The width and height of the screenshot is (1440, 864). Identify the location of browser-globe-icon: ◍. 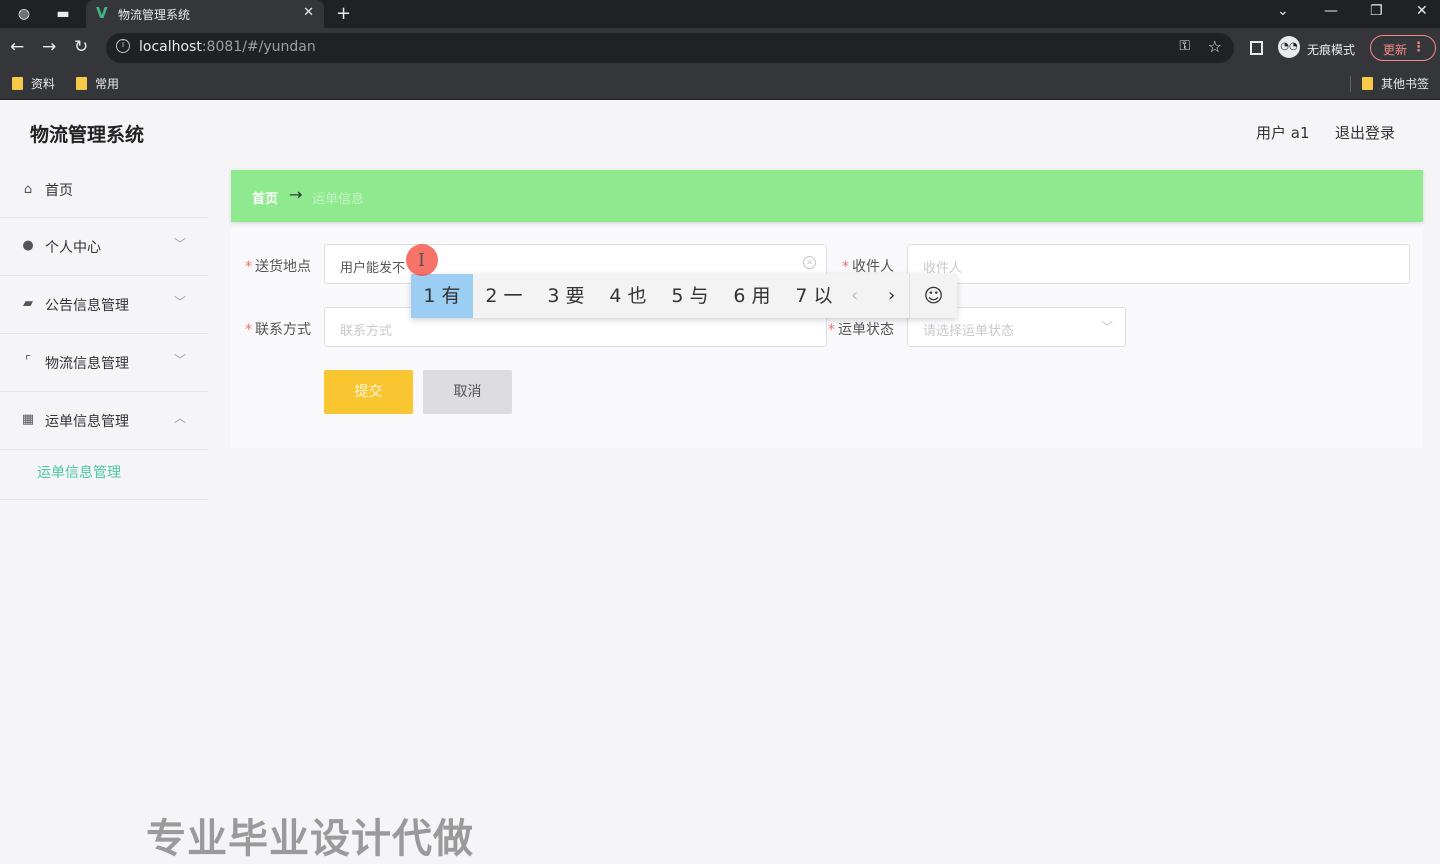
(24, 14).